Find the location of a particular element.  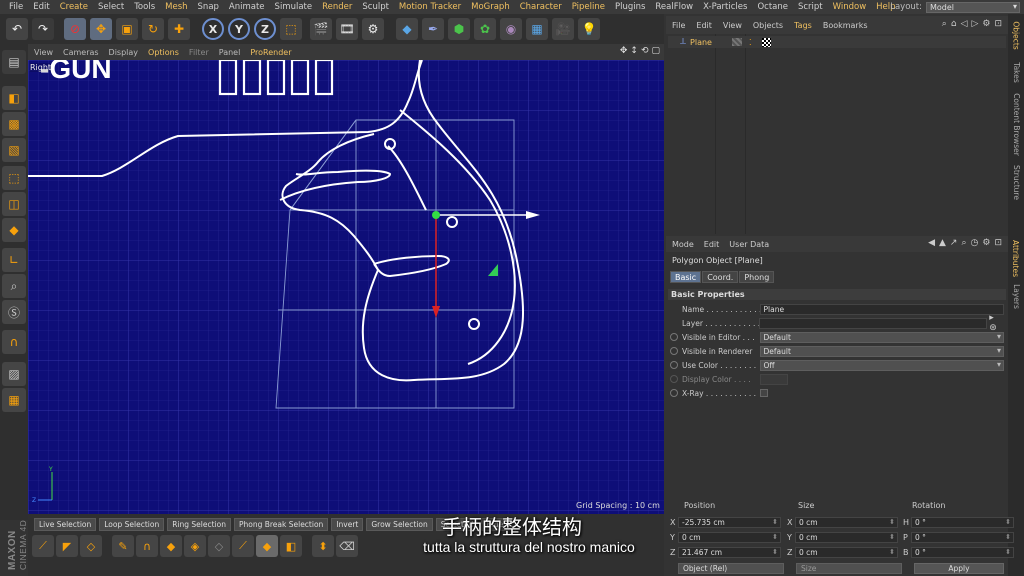

viewport-maximize-icon: ▢ is located at coordinates (655, 51).